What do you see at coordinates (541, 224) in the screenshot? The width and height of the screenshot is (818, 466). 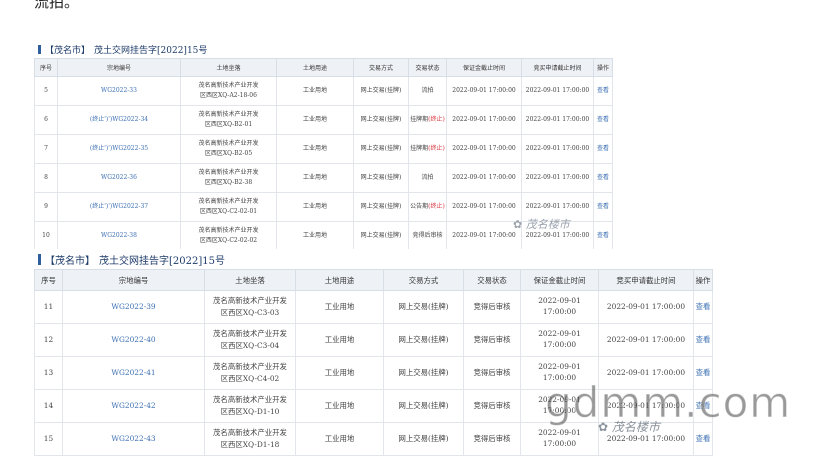 I see `wechat-watermark: ✿ 茂名楼市` at bounding box center [541, 224].